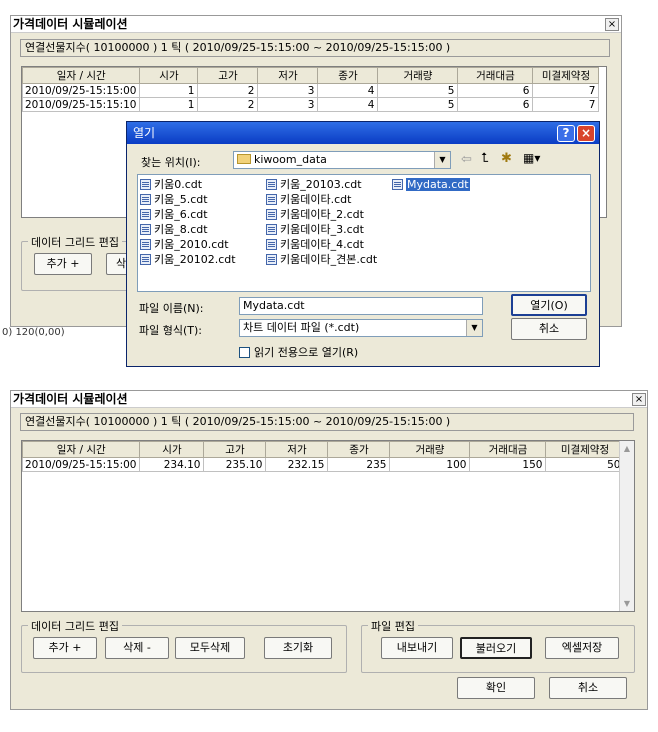 This screenshot has width=658, height=732. I want to click on export-button: 내보내기, so click(417, 648).